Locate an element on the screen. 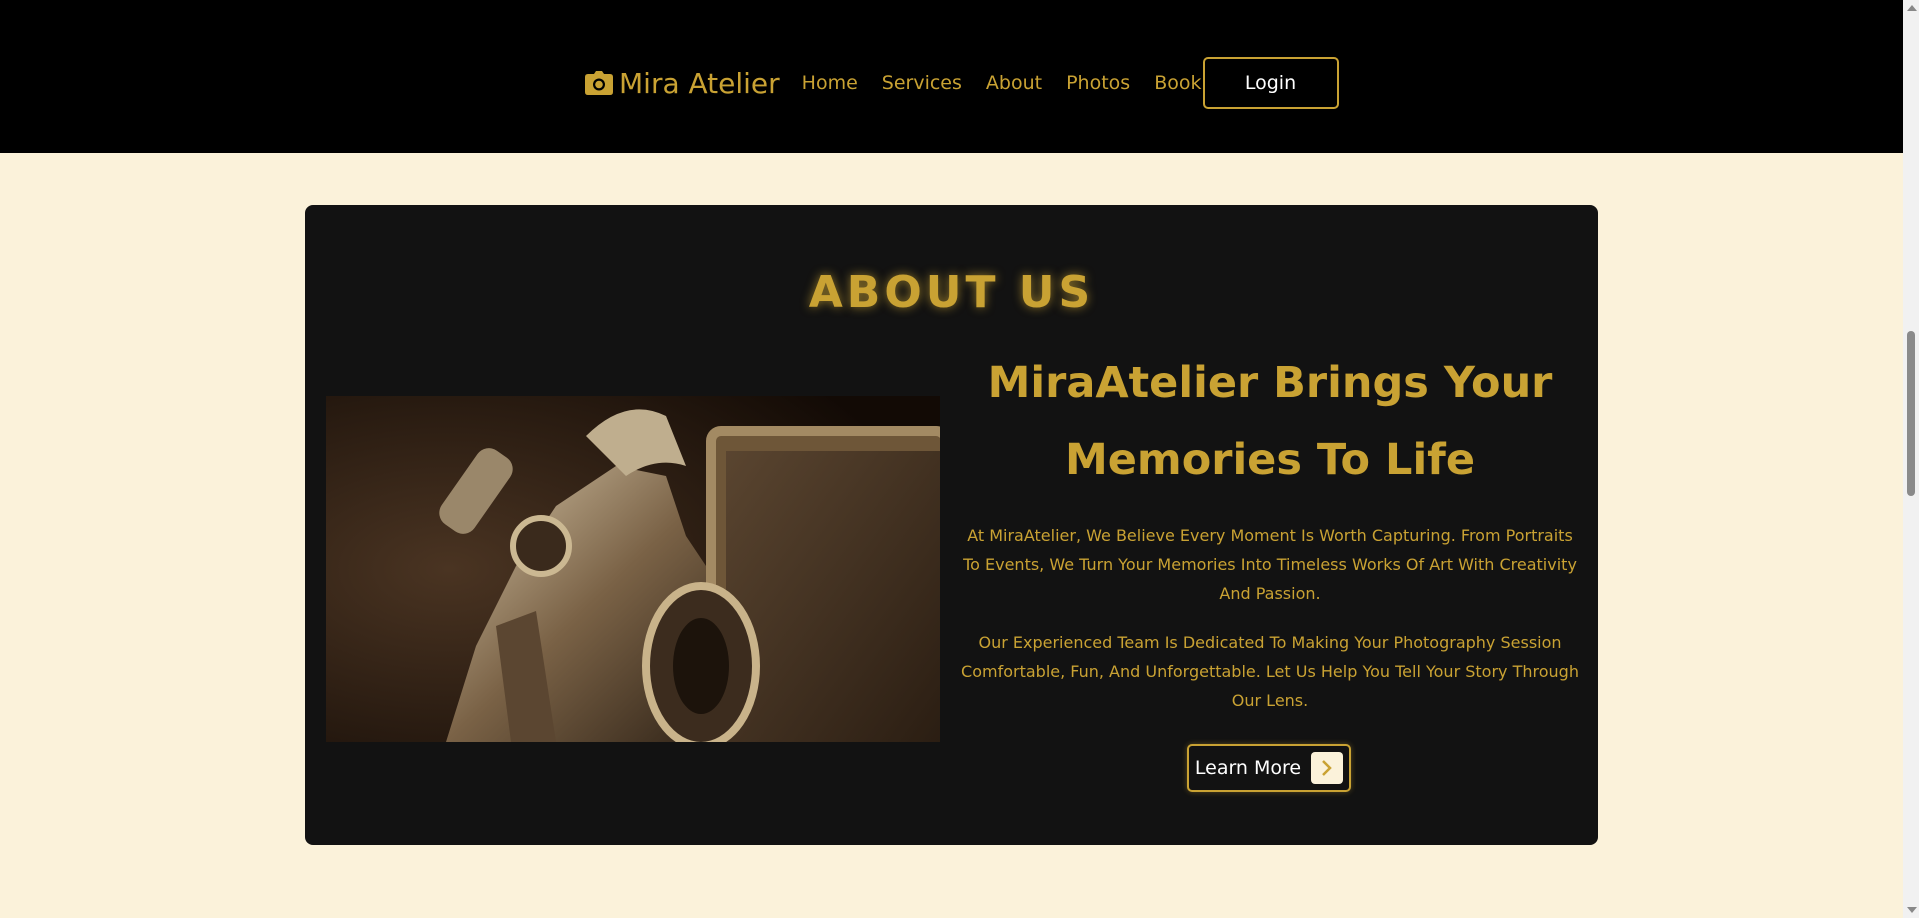 This screenshot has width=1919, height=918. about-photo is located at coordinates (633, 569).